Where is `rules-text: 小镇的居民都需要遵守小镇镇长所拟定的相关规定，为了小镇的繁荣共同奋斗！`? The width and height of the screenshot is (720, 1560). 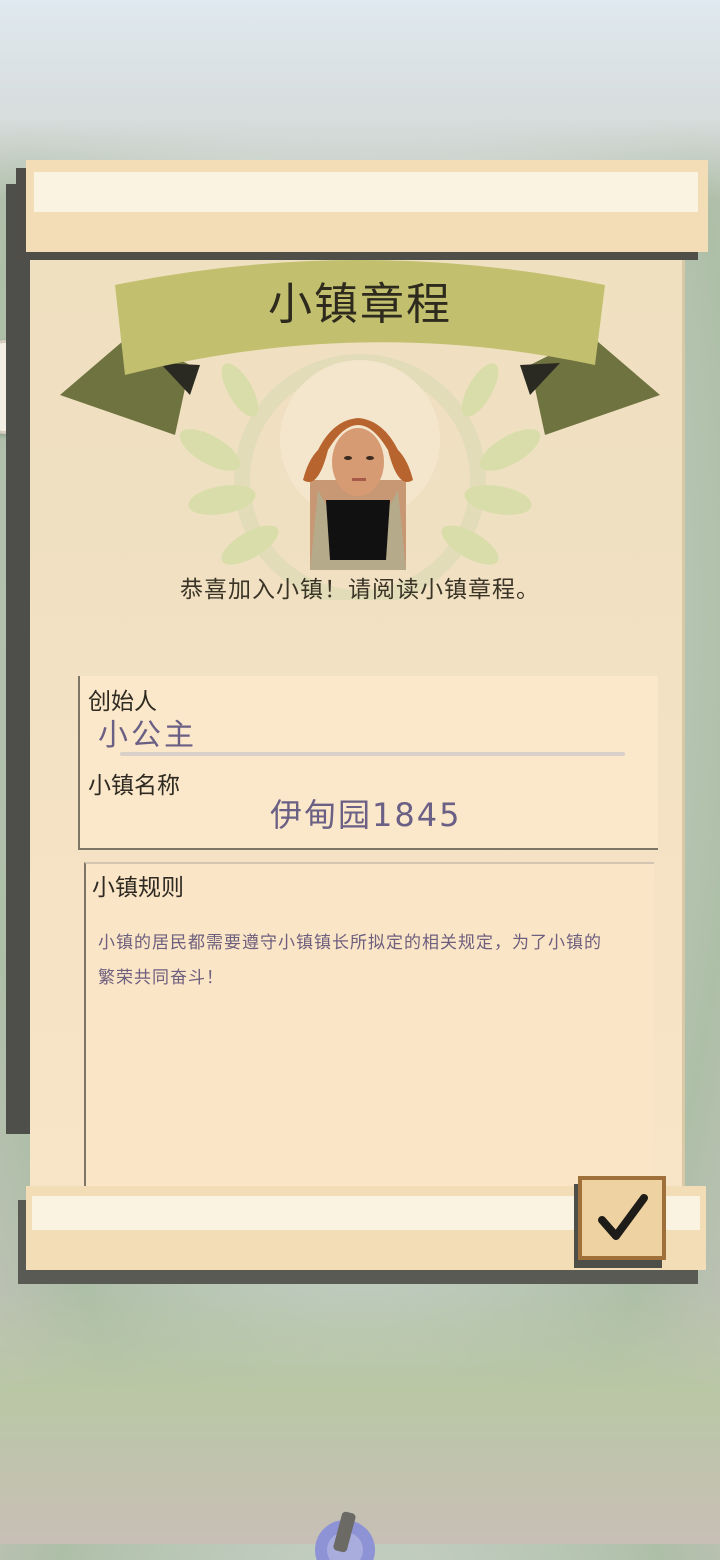 rules-text: 小镇的居民都需要遵守小镇镇长所拟定的相关规定，为了小镇的繁荣共同奋斗！ is located at coordinates (350, 960).